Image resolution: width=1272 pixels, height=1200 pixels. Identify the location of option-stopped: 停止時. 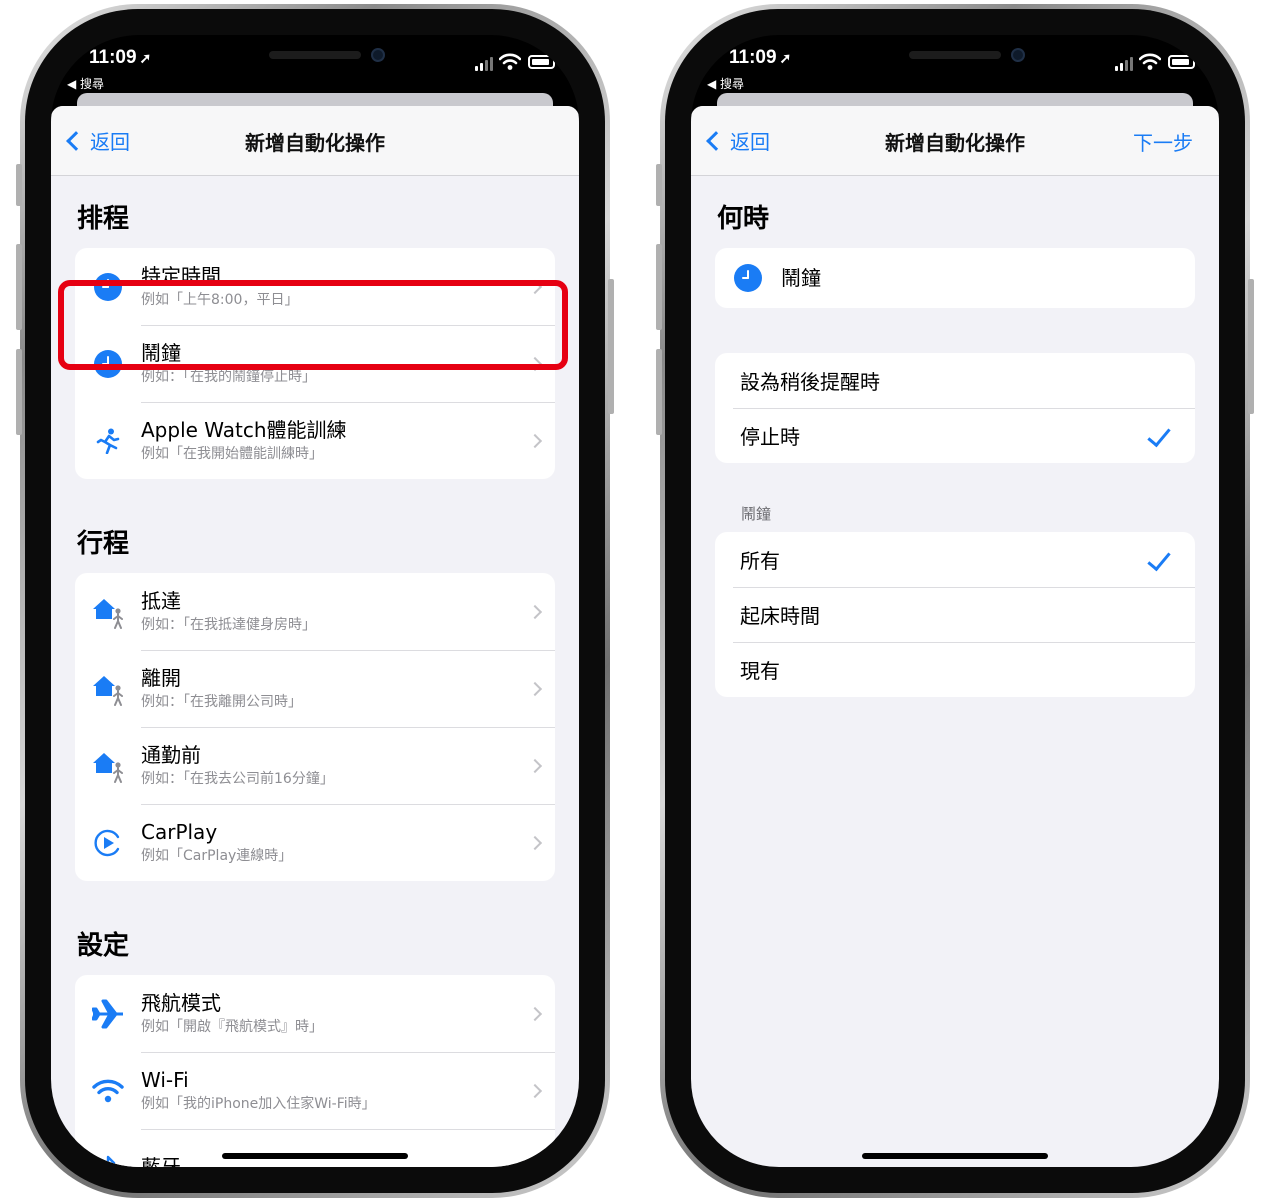
(955, 435).